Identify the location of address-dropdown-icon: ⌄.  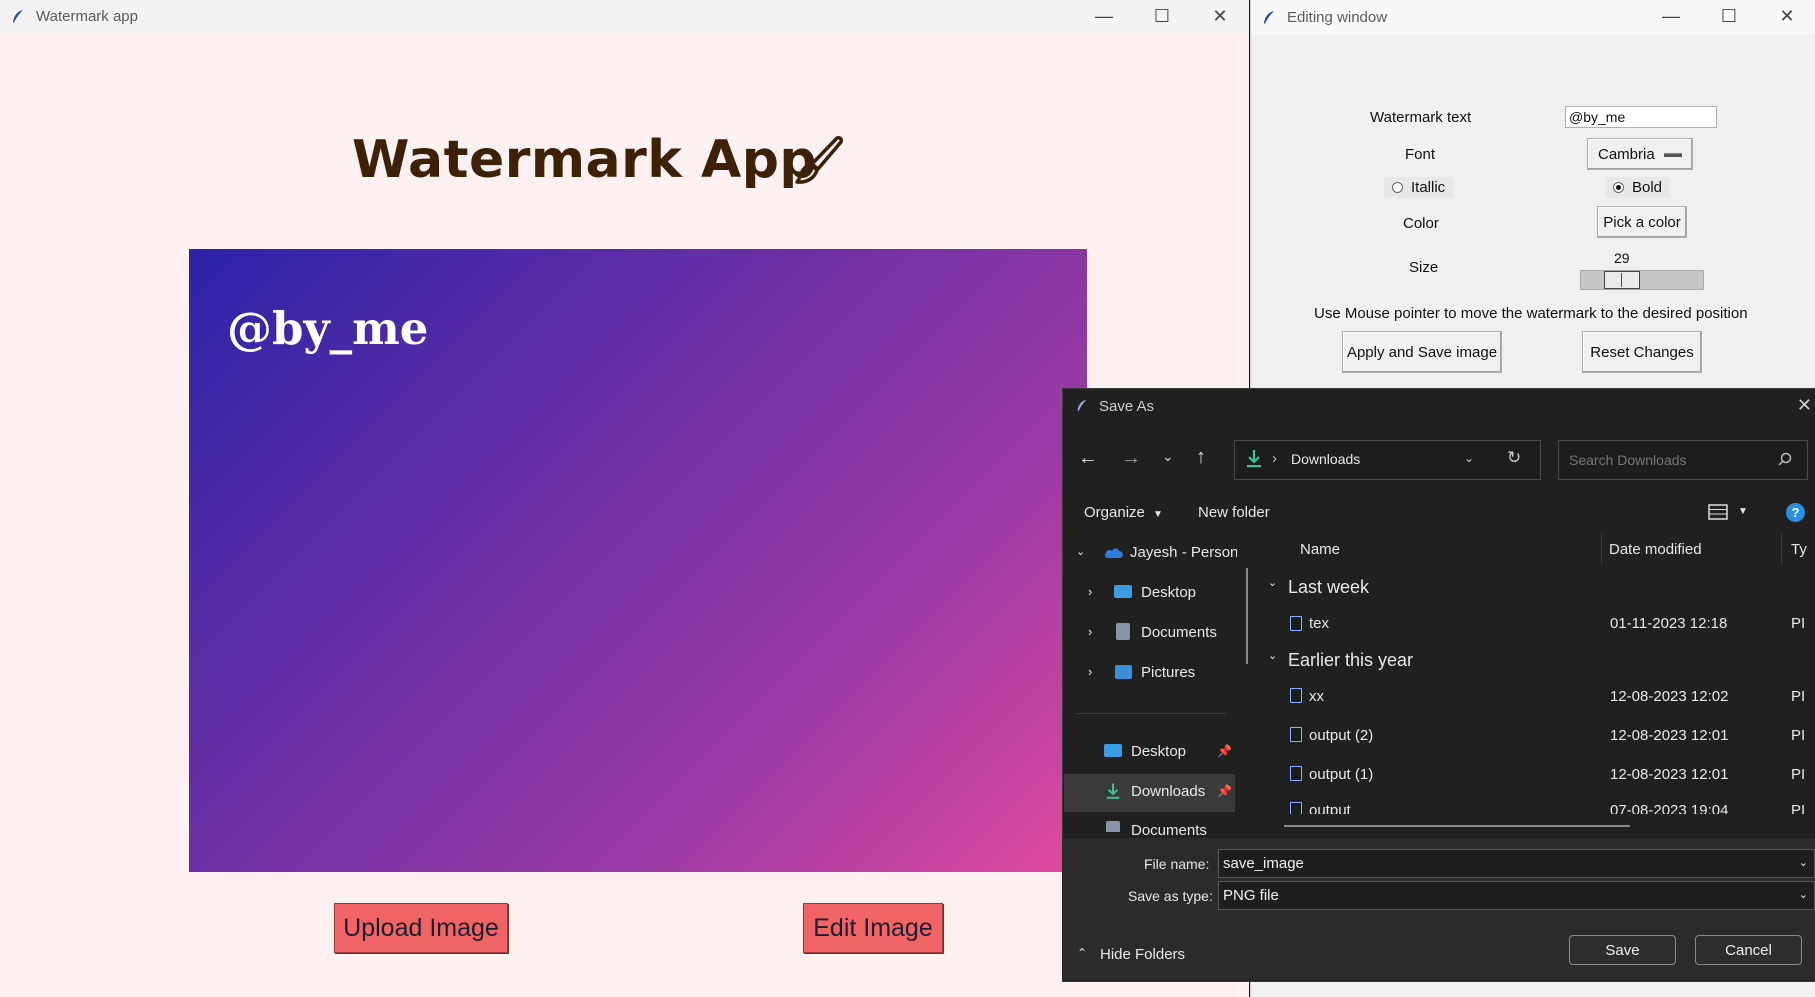
(1469, 458).